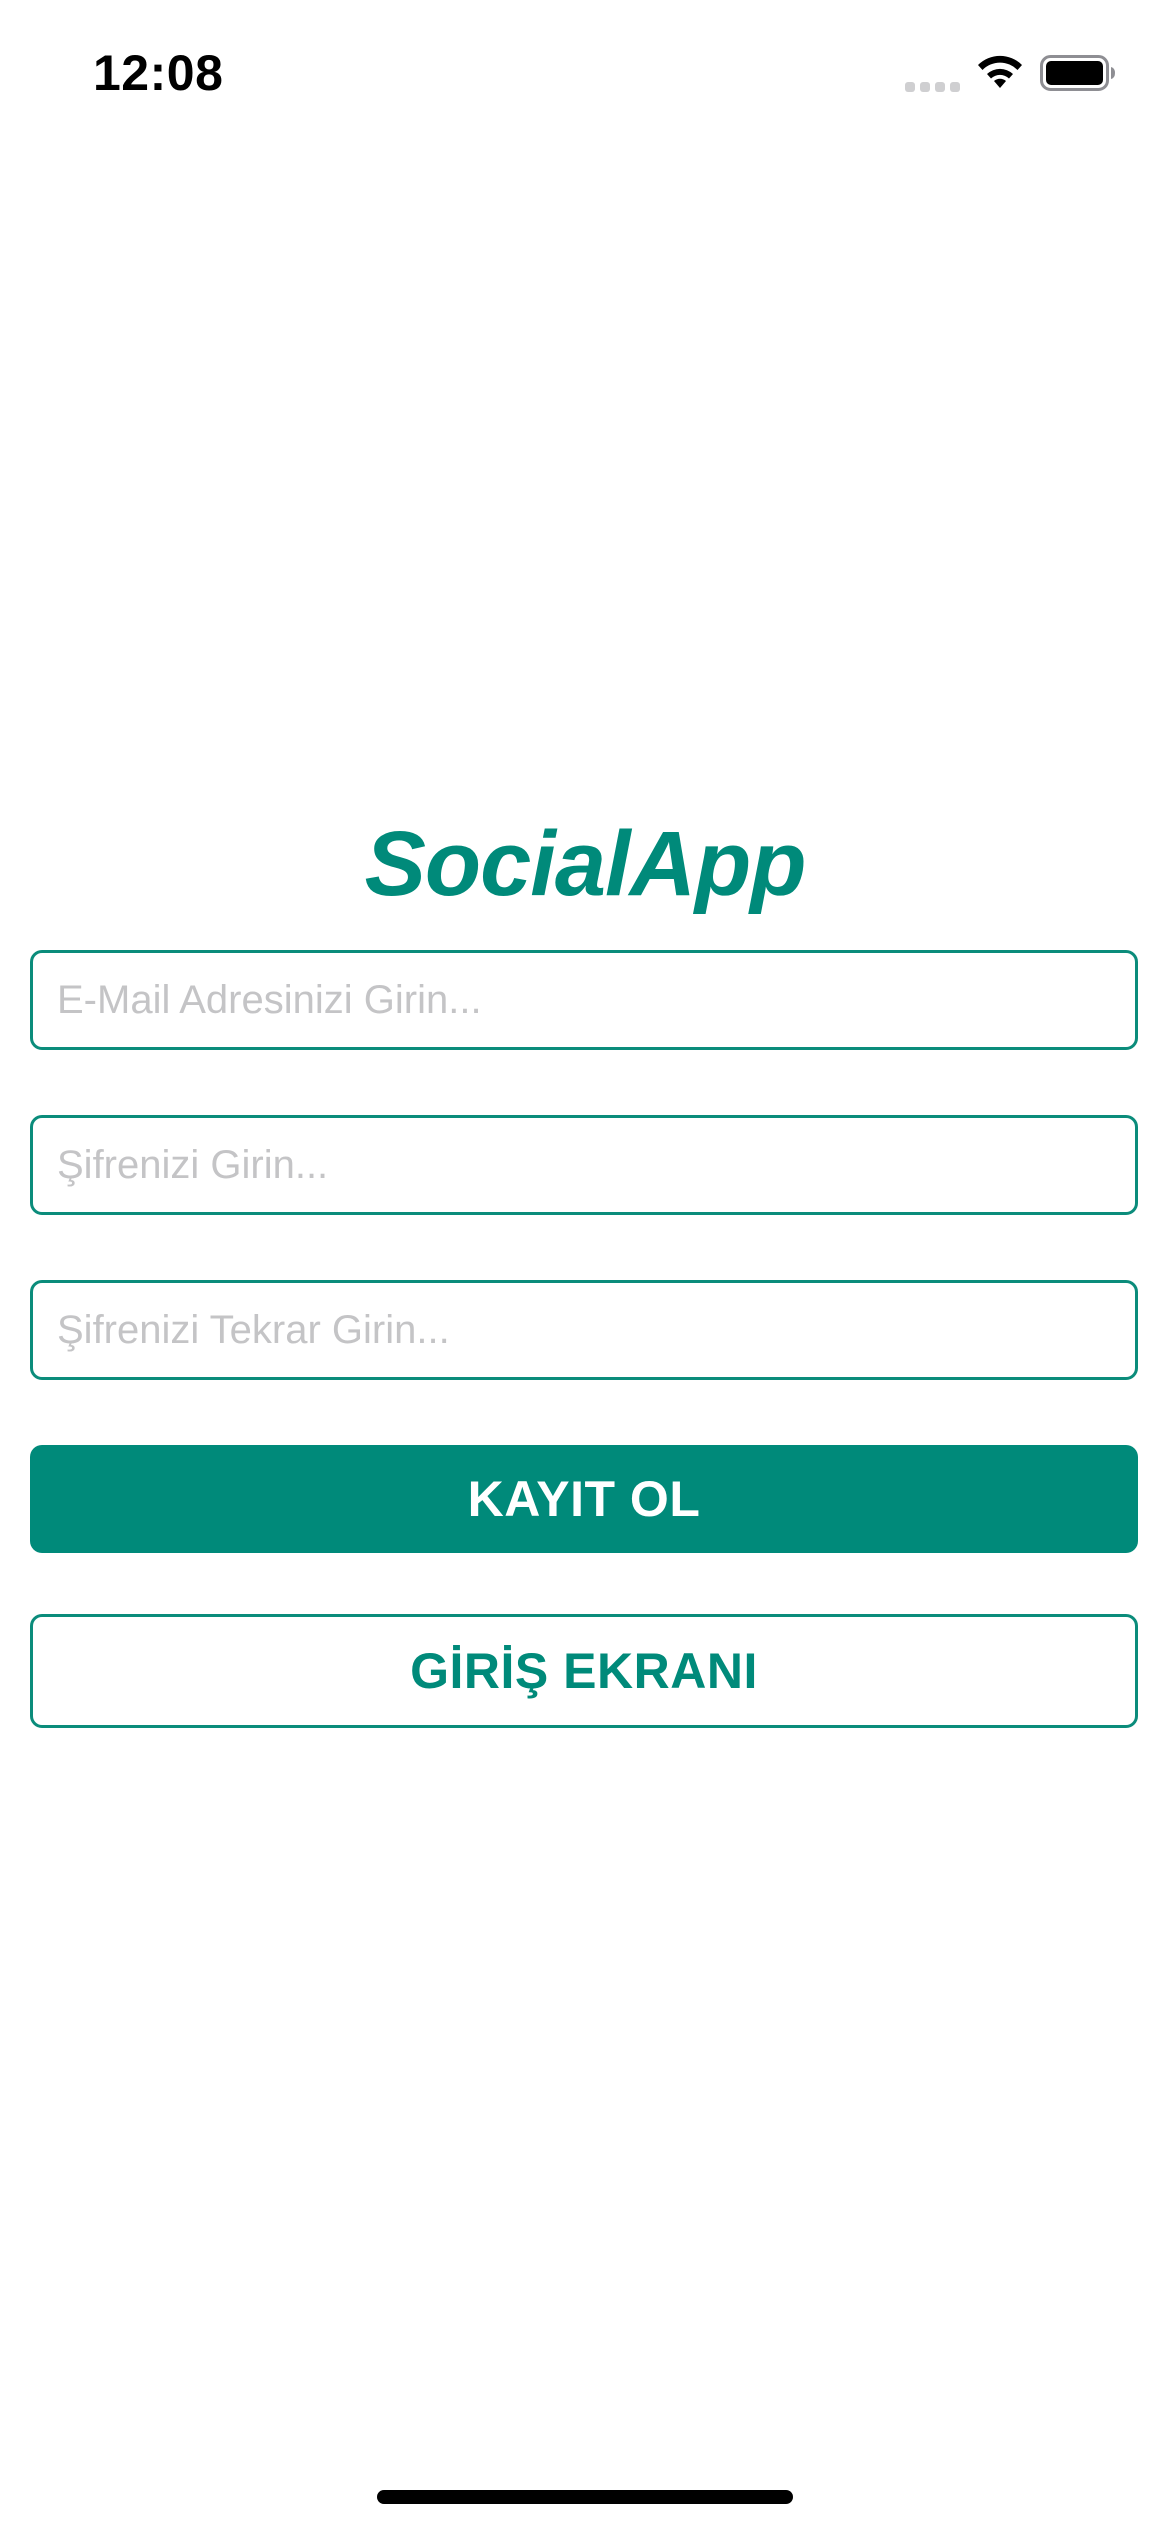  I want to click on login-screen-button: GİRİŞ EKRANI, so click(584, 1671).